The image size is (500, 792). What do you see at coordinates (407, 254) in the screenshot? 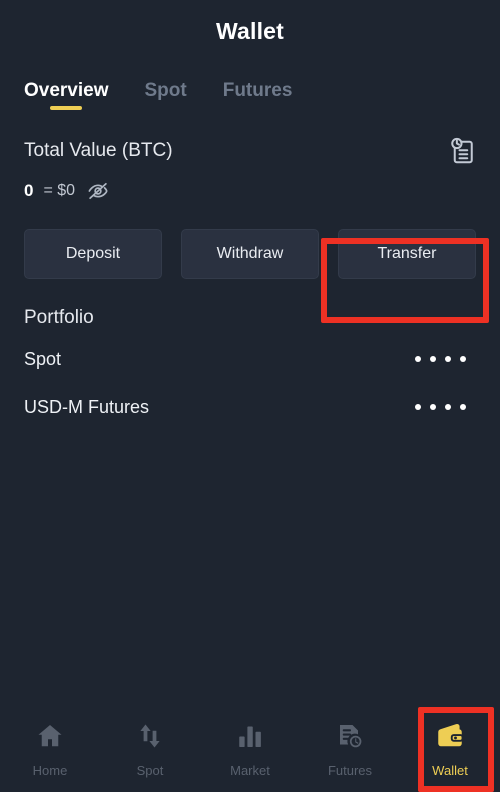
I see `transfer-button: Transfer` at bounding box center [407, 254].